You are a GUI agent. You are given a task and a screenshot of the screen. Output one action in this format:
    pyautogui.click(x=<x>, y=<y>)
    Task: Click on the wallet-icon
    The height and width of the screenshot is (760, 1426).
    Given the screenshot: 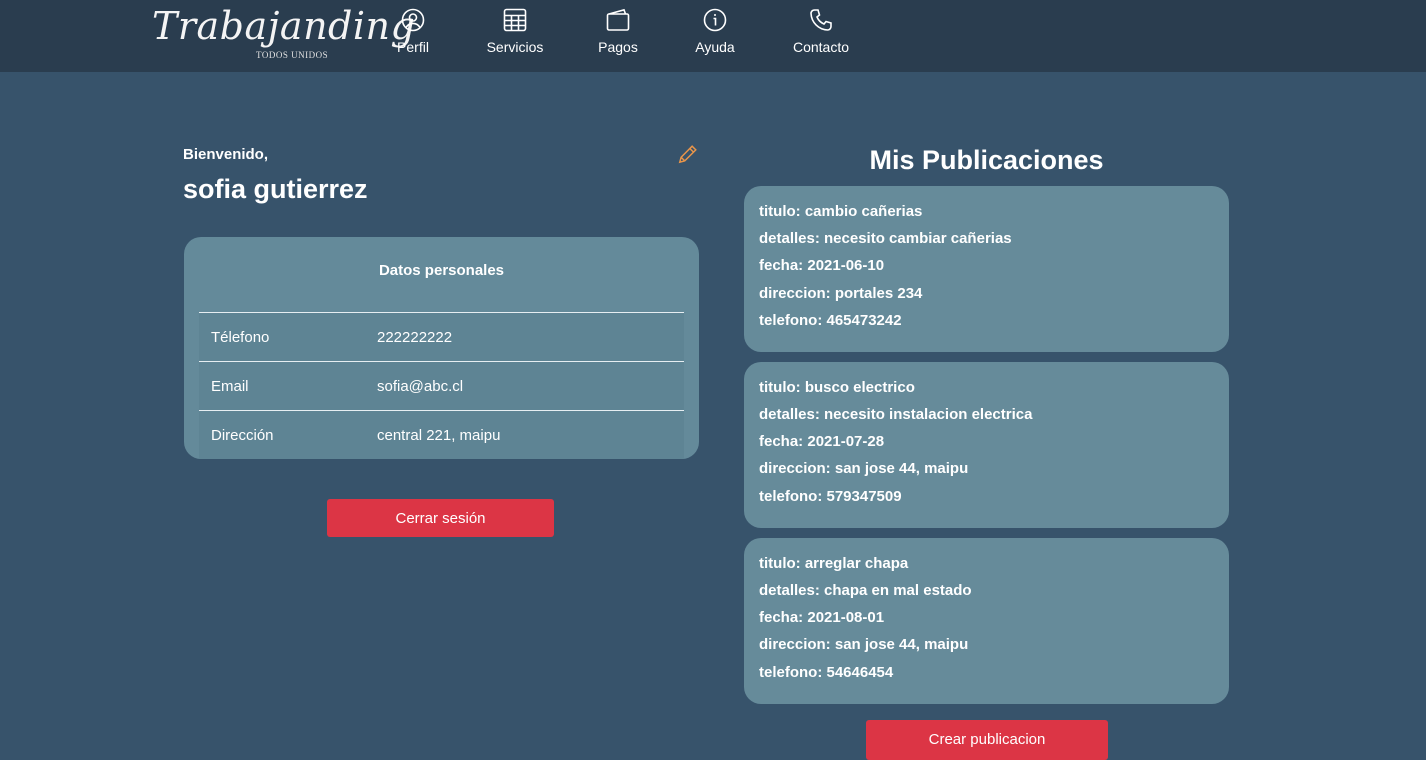 What is the action you would take?
    pyautogui.click(x=618, y=19)
    